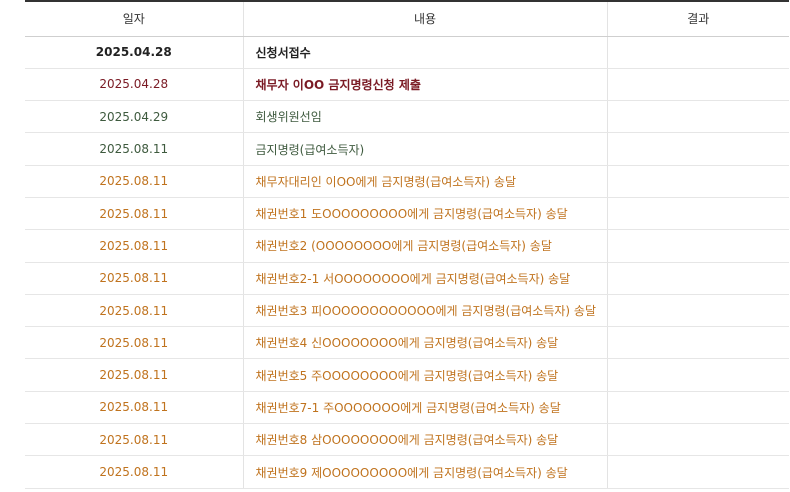 Image resolution: width=790 pixels, height=492 pixels. What do you see at coordinates (424, 246) in the screenshot?
I see `row-content: 채권번호2 (OOOOOOOO에게 금지명령(급여소득자) 송달` at bounding box center [424, 246].